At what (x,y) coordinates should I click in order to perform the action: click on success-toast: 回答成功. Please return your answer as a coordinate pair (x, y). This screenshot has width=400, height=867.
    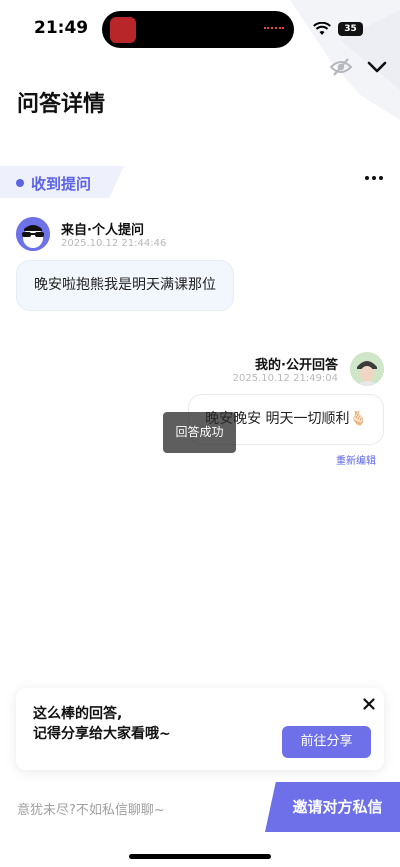
    Looking at the image, I should click on (199, 432).